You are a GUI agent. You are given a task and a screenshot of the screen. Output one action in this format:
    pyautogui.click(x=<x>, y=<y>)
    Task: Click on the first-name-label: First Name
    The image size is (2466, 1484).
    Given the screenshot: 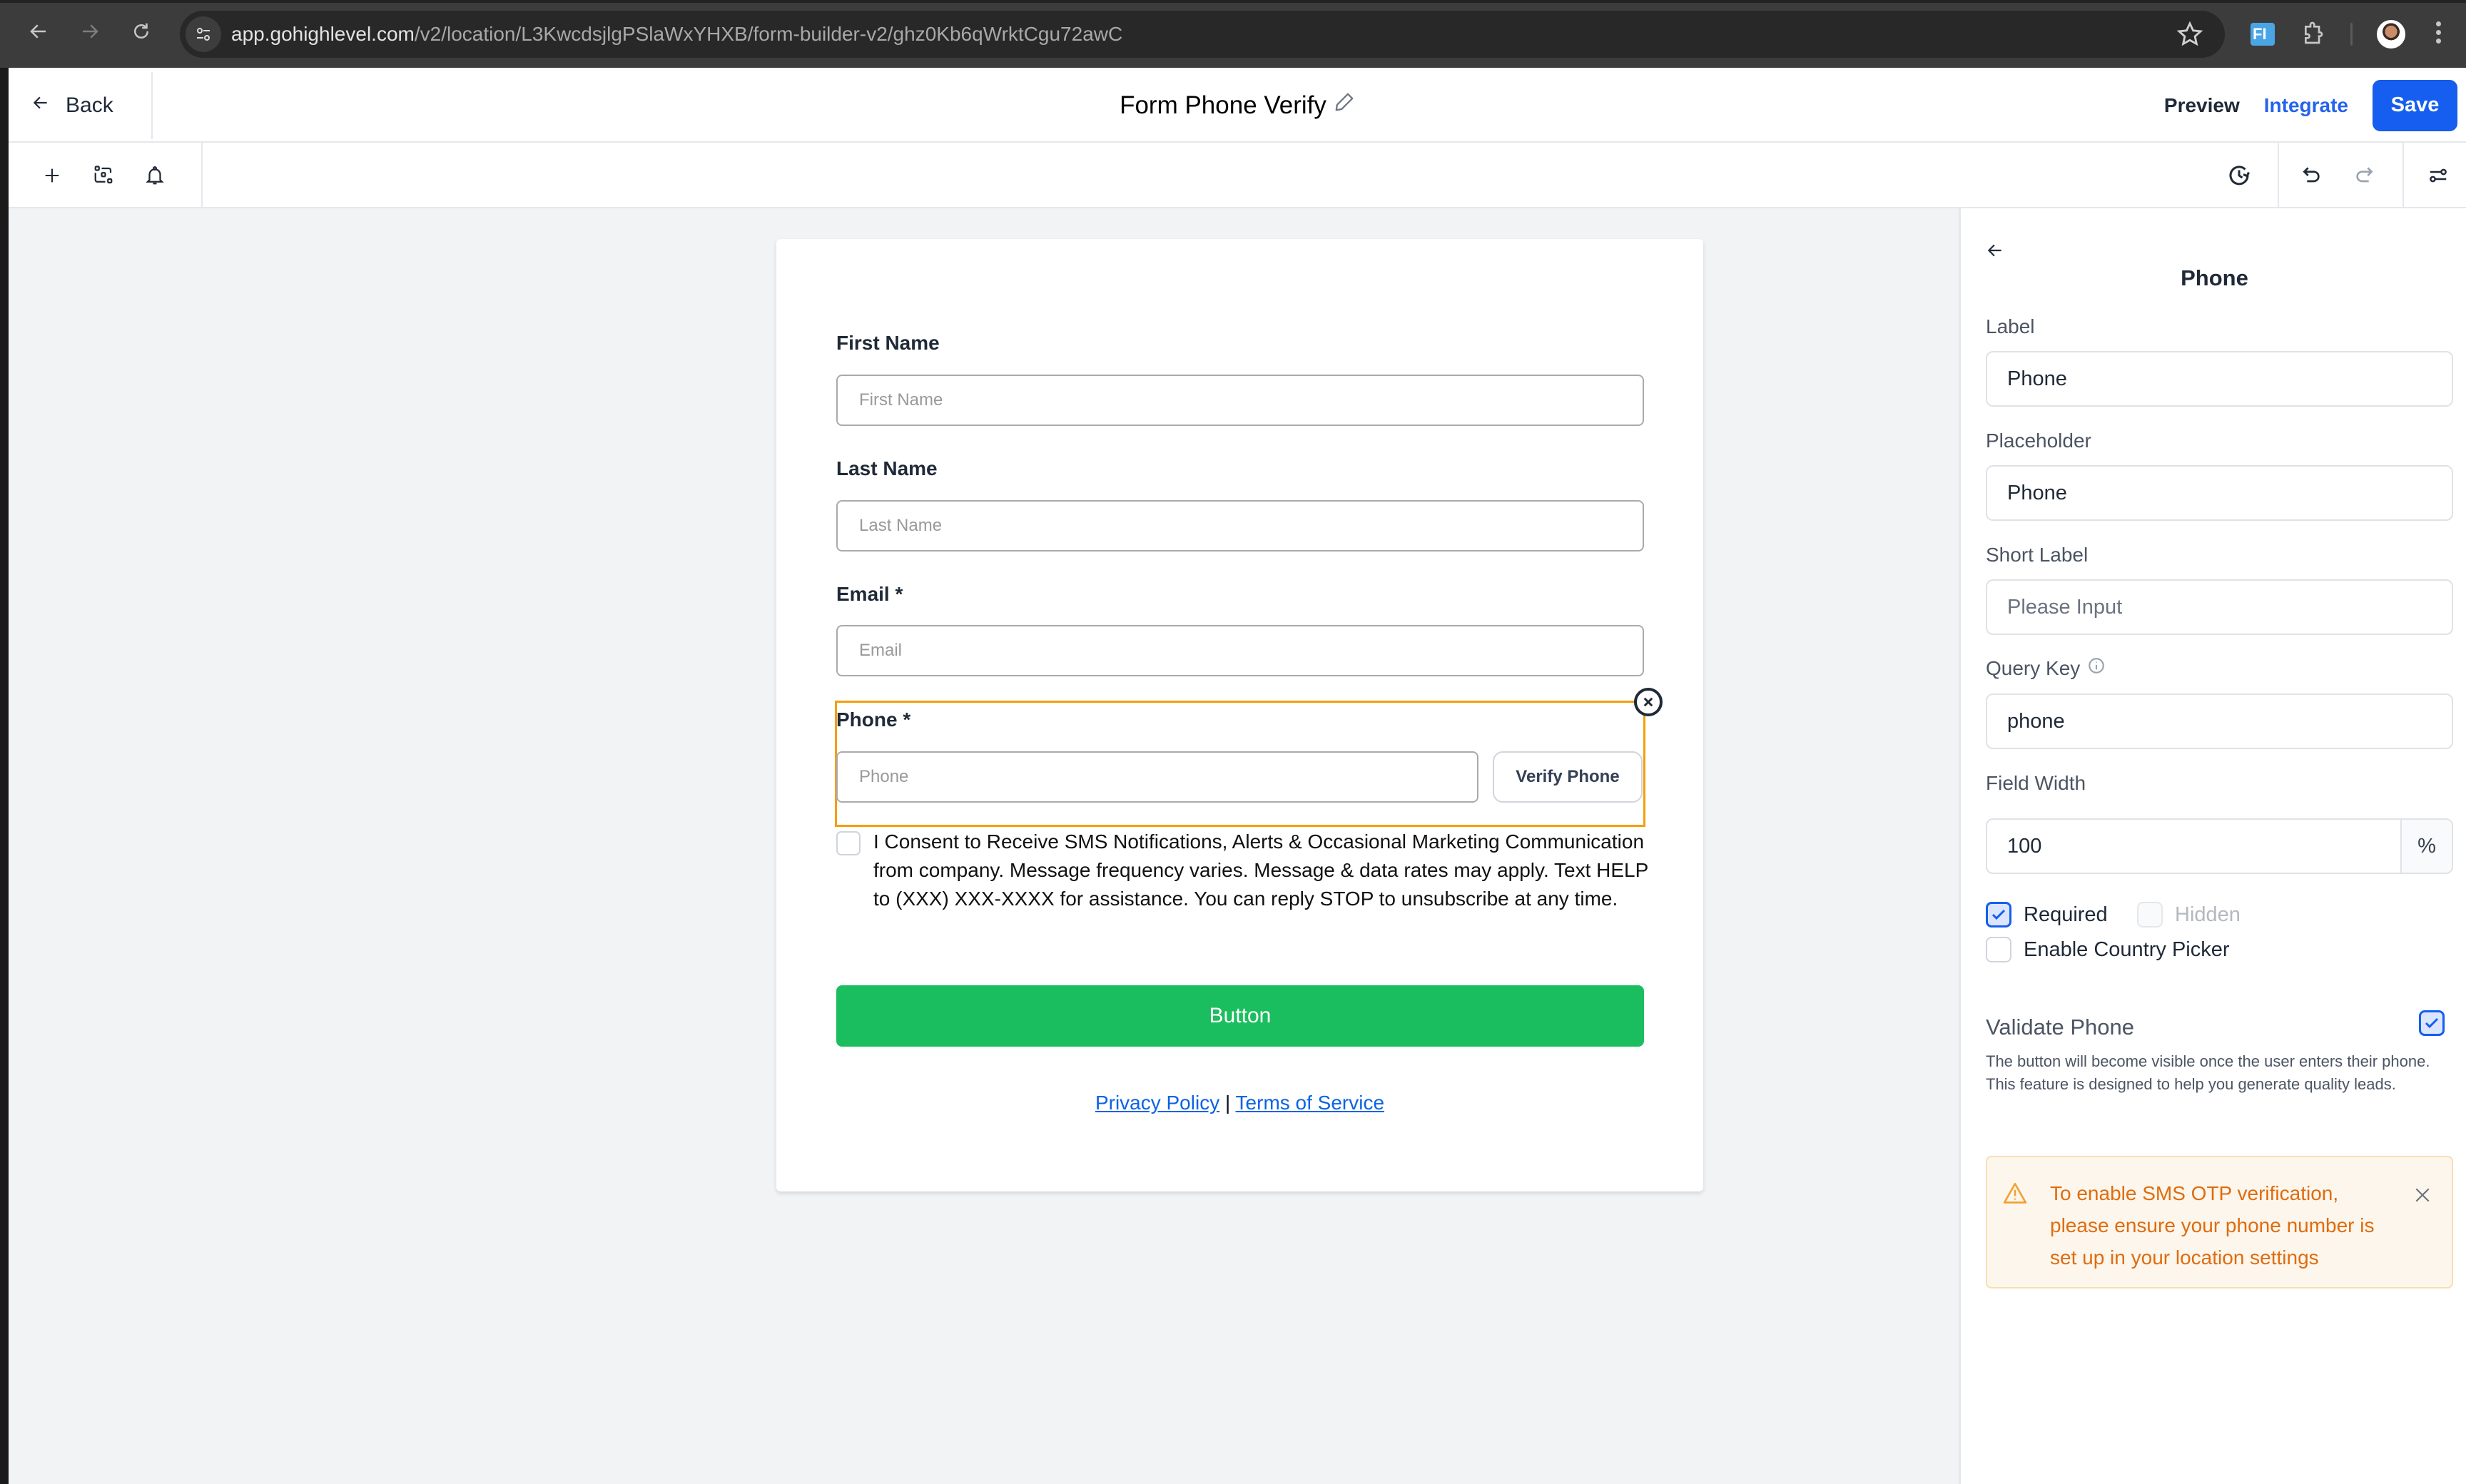 What is the action you would take?
    pyautogui.click(x=888, y=343)
    